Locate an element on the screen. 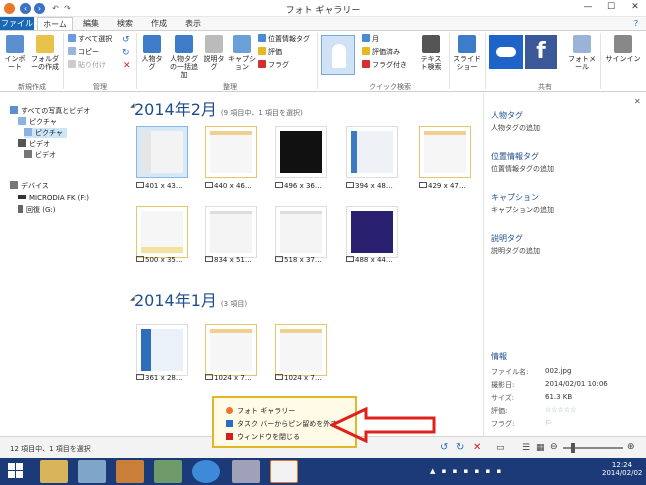 The width and height of the screenshot is (646, 485). tray-icons: ▲ ▪ ▪ ▪ ▪ ▪ ▪ is located at coordinates (466, 471).